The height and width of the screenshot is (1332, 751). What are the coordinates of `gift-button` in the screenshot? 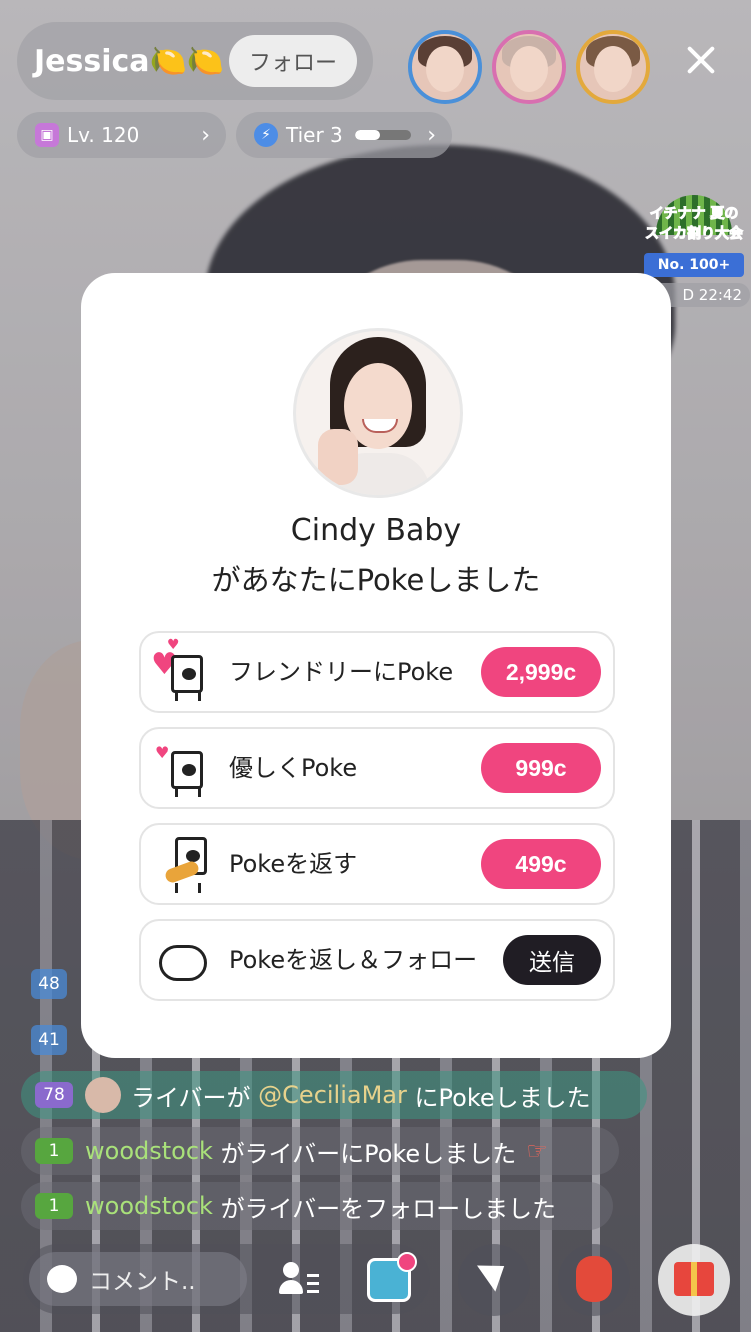 It's located at (694, 1280).